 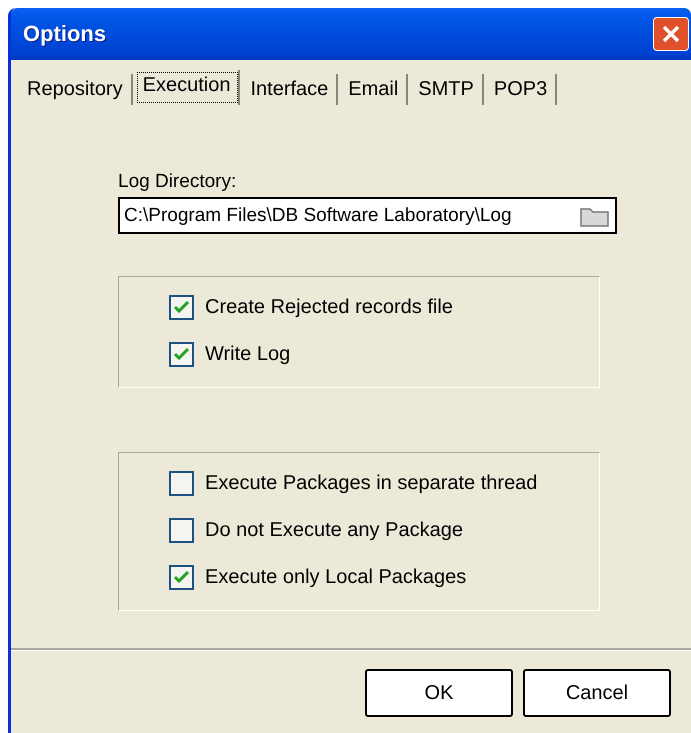 What do you see at coordinates (290, 89) in the screenshot?
I see `tab: Interface` at bounding box center [290, 89].